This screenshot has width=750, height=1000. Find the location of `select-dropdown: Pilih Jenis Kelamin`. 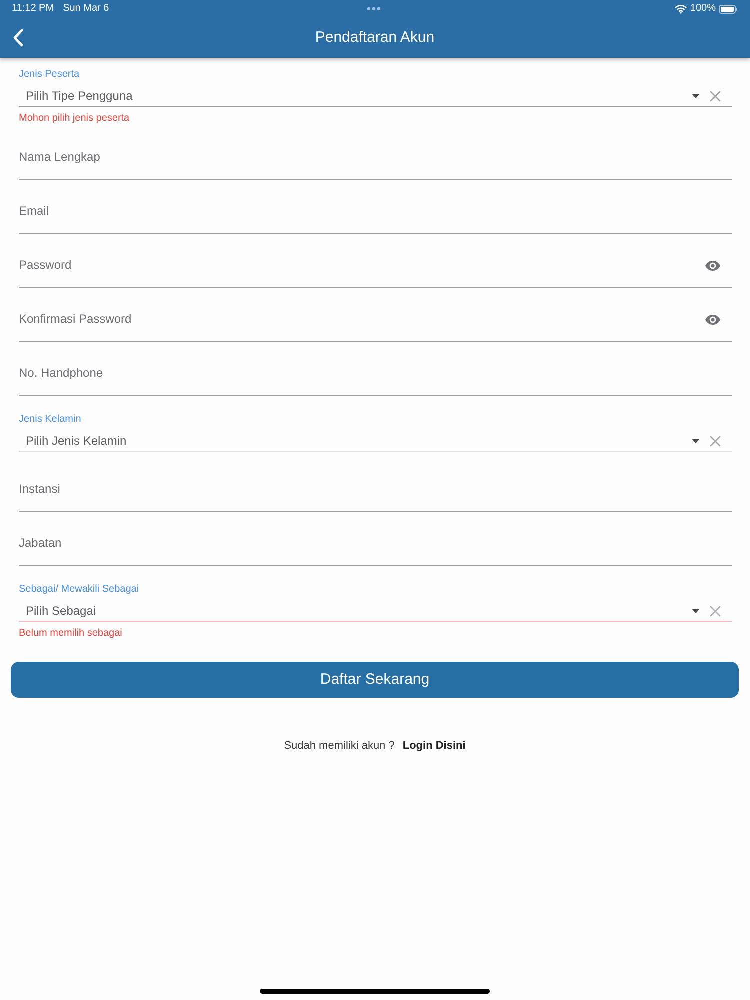

select-dropdown: Pilih Jenis Kelamin is located at coordinates (361, 441).